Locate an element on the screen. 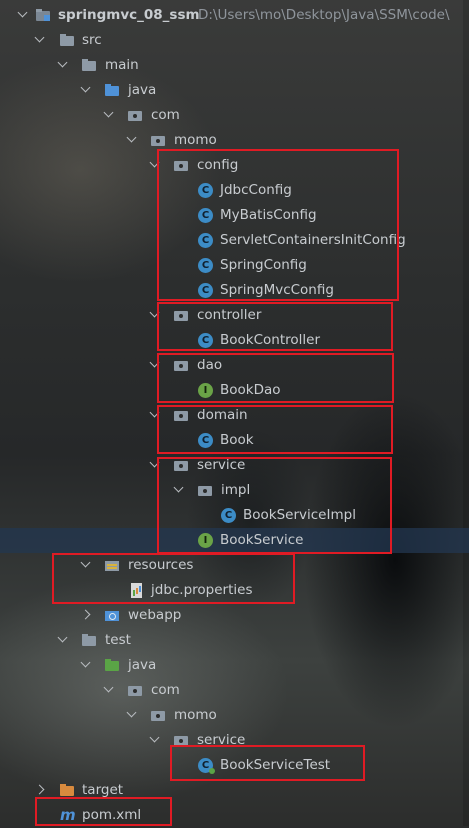 This screenshot has width=469, height=828. tree-item-java-main: java is located at coordinates (234, 90).